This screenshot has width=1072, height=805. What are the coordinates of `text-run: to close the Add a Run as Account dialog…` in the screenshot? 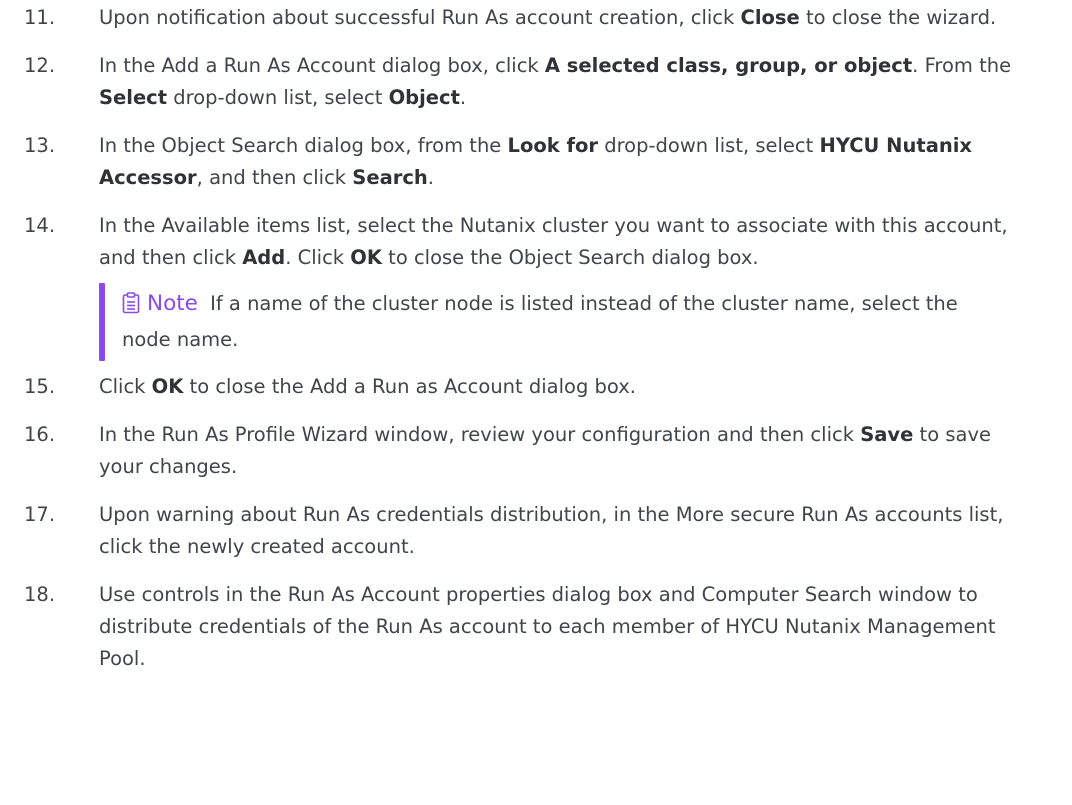 It's located at (410, 386).